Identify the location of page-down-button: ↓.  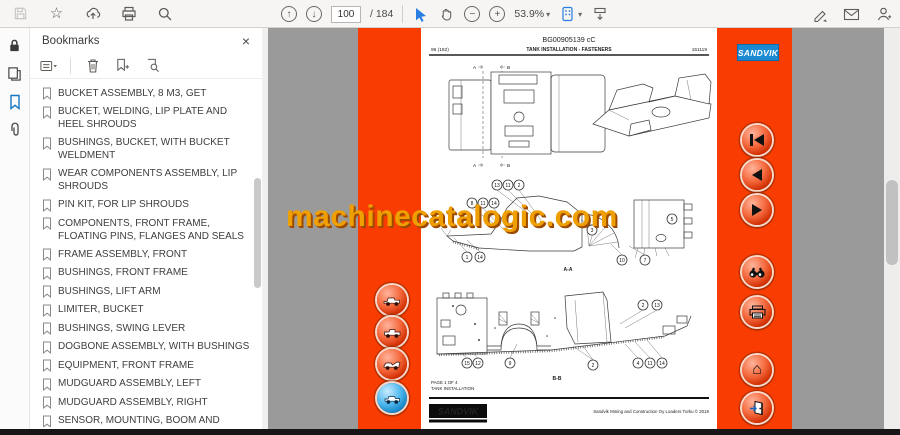
(314, 14).